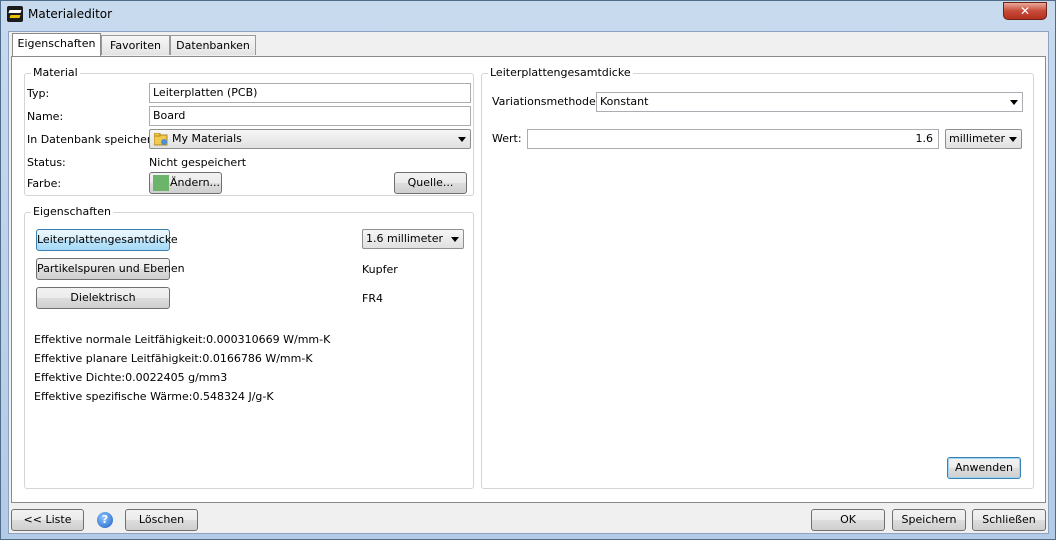 The height and width of the screenshot is (540, 1056). Describe the element at coordinates (405, 238) in the screenshot. I see `board-thickness-select-value: 1.6 millimeter` at that location.